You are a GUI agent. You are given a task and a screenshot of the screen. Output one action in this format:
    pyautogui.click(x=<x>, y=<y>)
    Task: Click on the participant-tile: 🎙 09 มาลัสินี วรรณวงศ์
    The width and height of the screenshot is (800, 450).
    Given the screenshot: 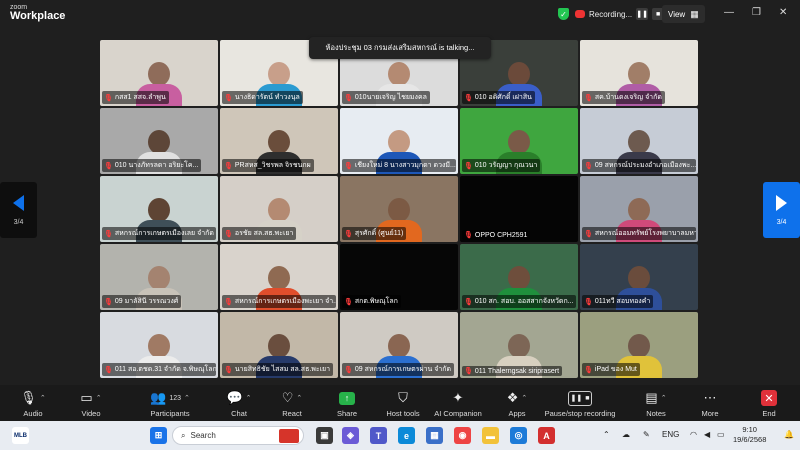 What is the action you would take?
    pyautogui.click(x=159, y=277)
    